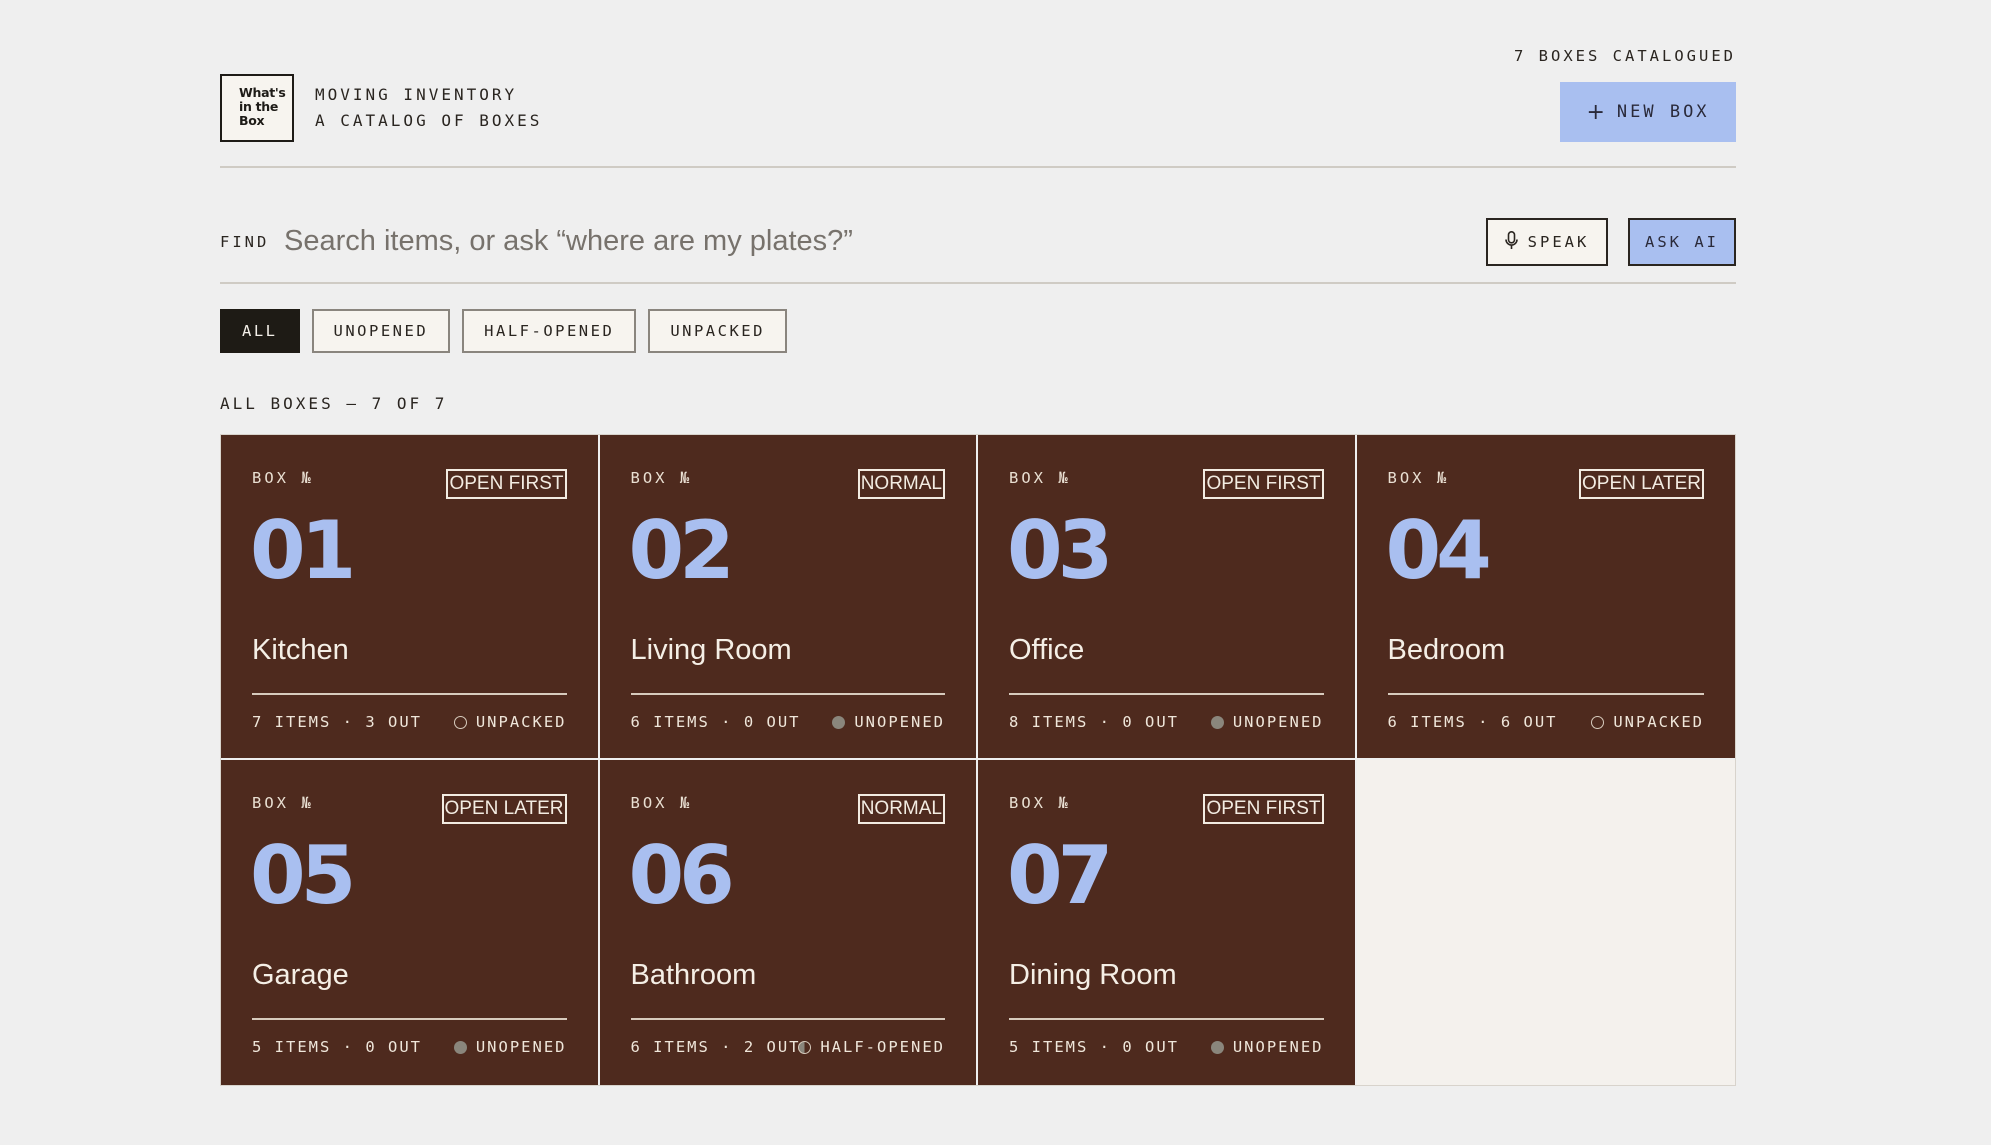  I want to click on status-filters: ALL UNOPENED HALF-OPENED UNPACKED, so click(503, 331).